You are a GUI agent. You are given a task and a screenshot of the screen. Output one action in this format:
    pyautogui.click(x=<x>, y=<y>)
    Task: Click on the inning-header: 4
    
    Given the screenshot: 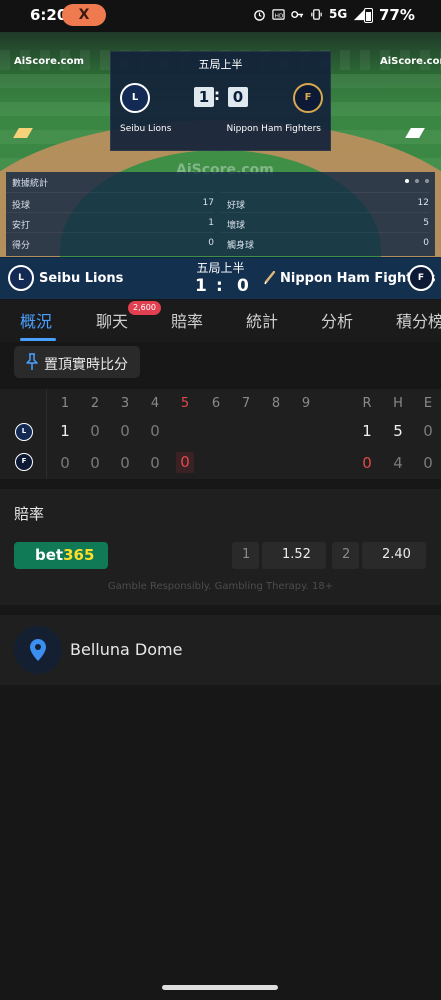 What is the action you would take?
    pyautogui.click(x=155, y=403)
    